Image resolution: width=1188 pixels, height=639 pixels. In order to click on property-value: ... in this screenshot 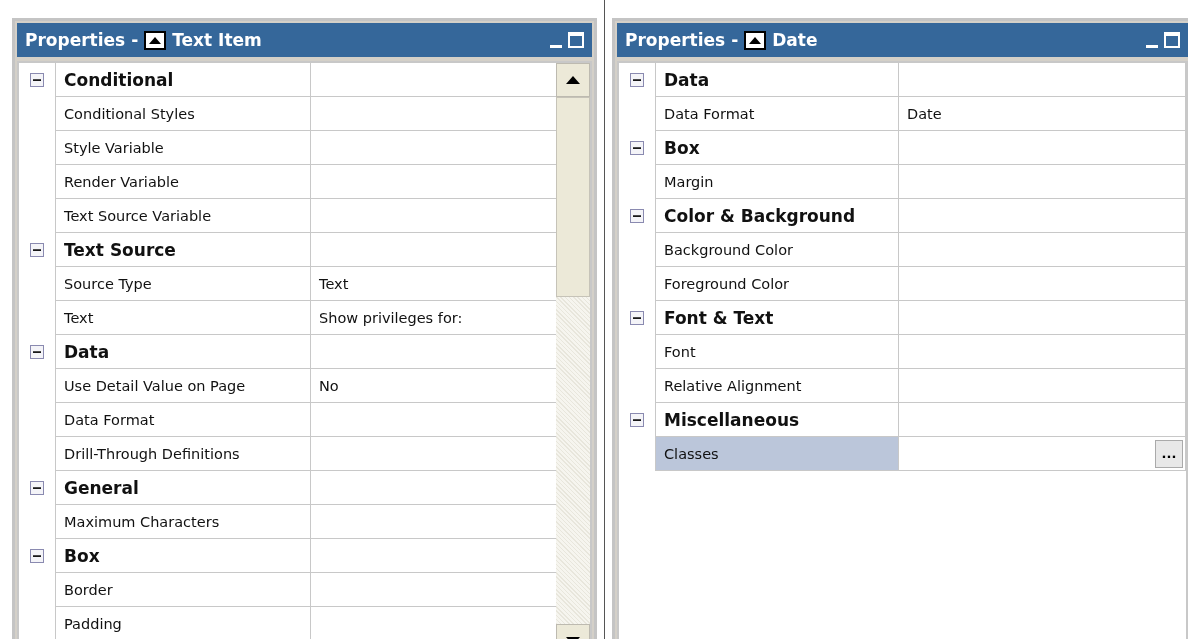, I will do `click(1042, 454)`.